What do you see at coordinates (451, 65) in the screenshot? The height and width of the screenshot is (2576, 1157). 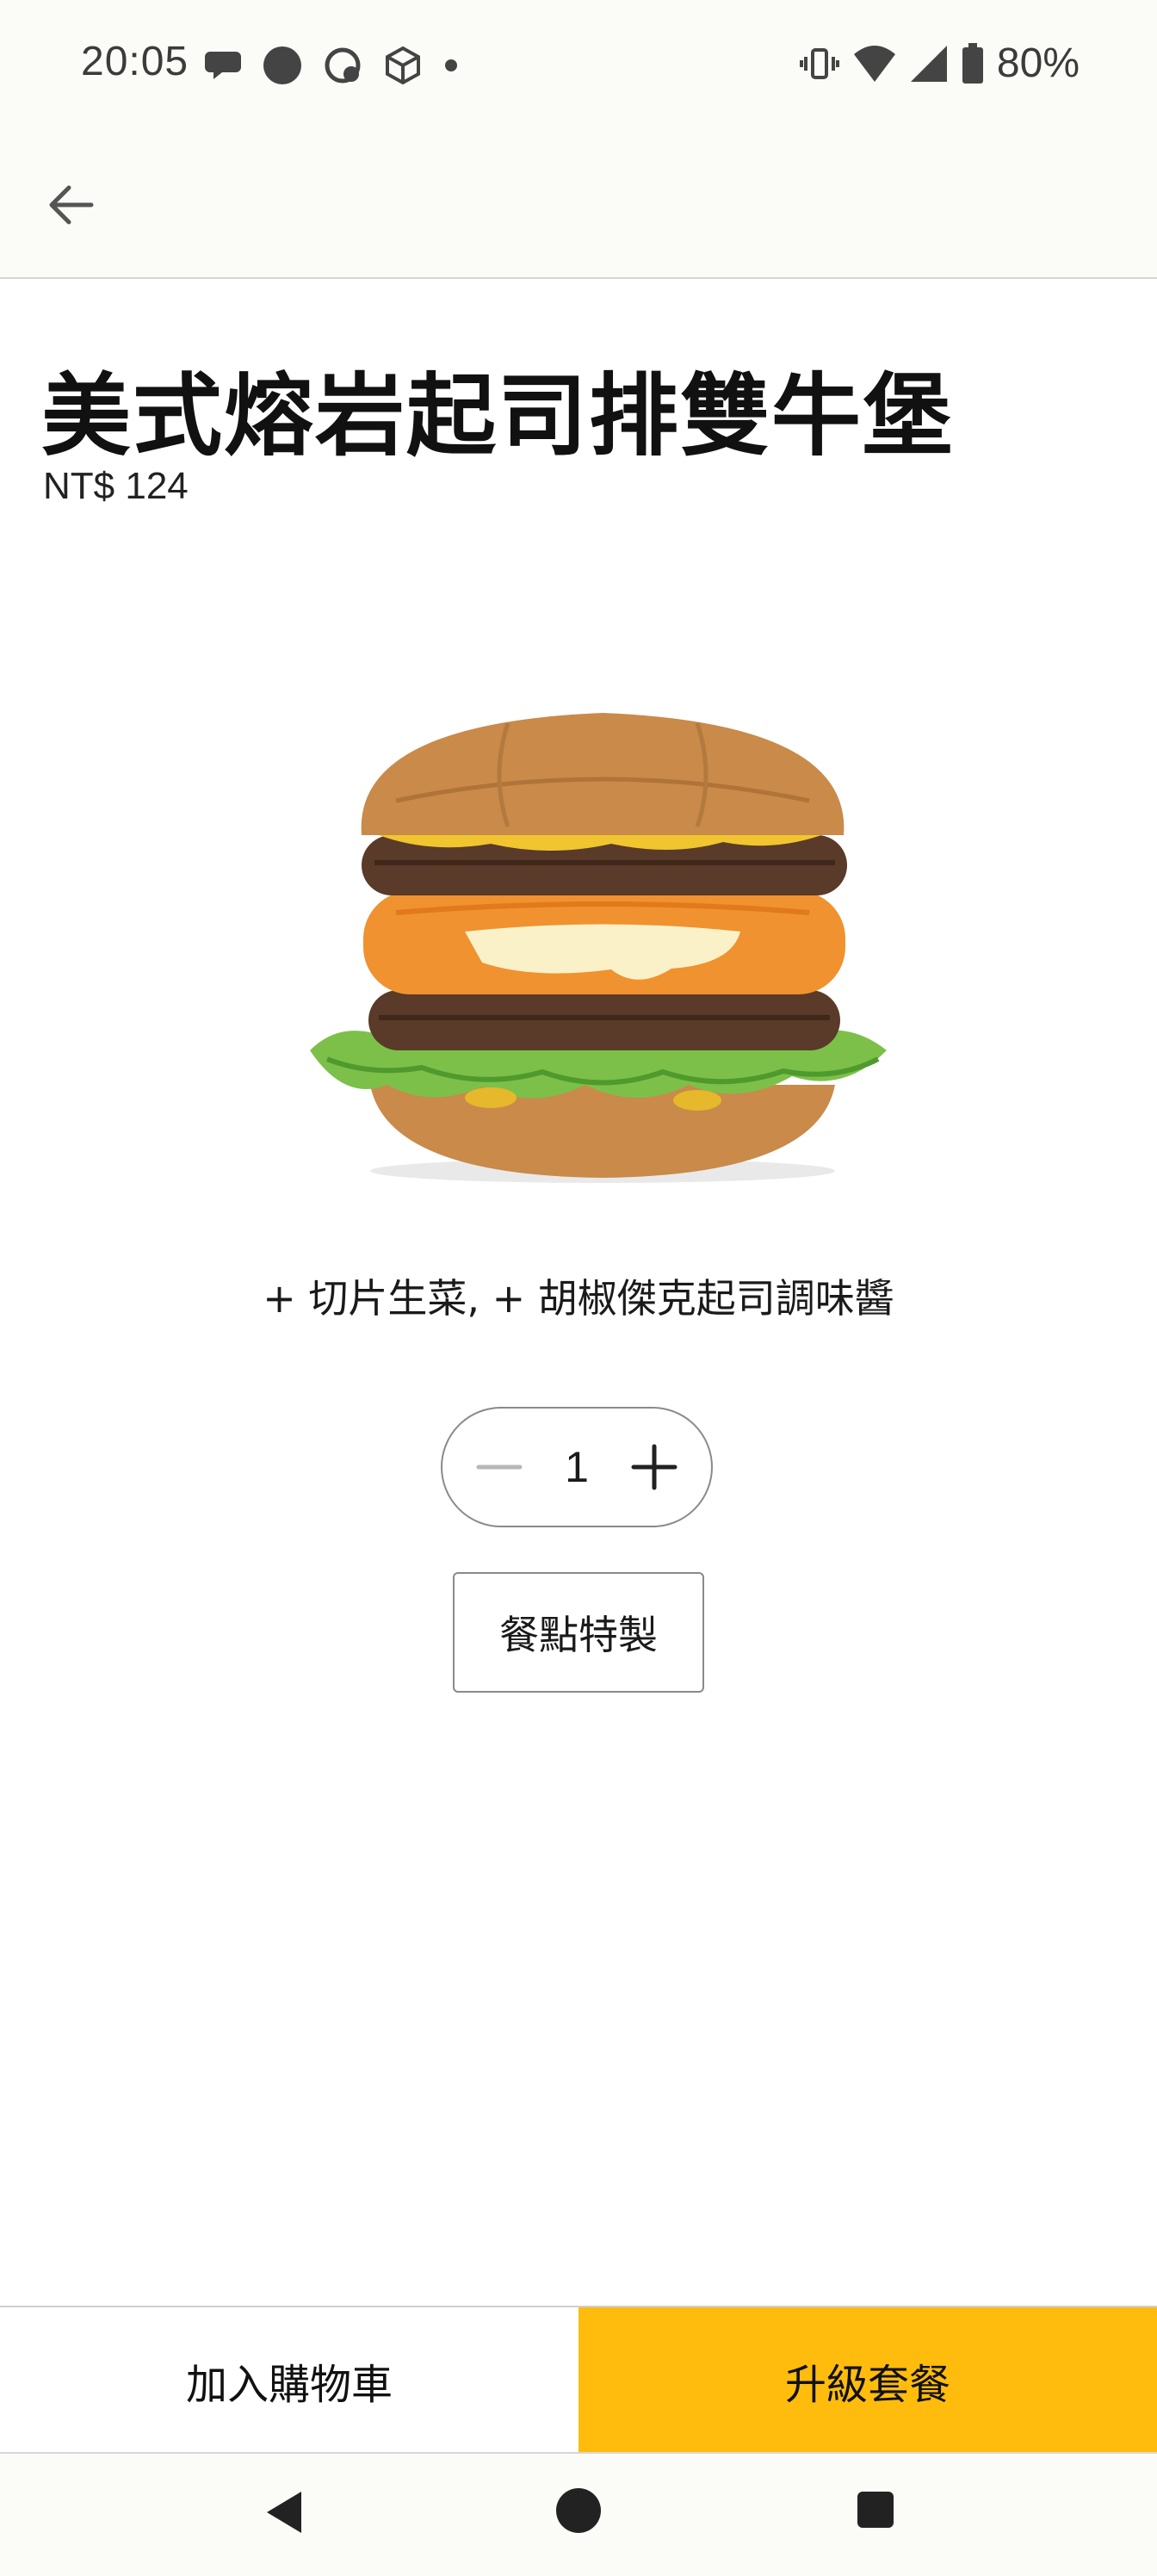 I see `dot-icon` at bounding box center [451, 65].